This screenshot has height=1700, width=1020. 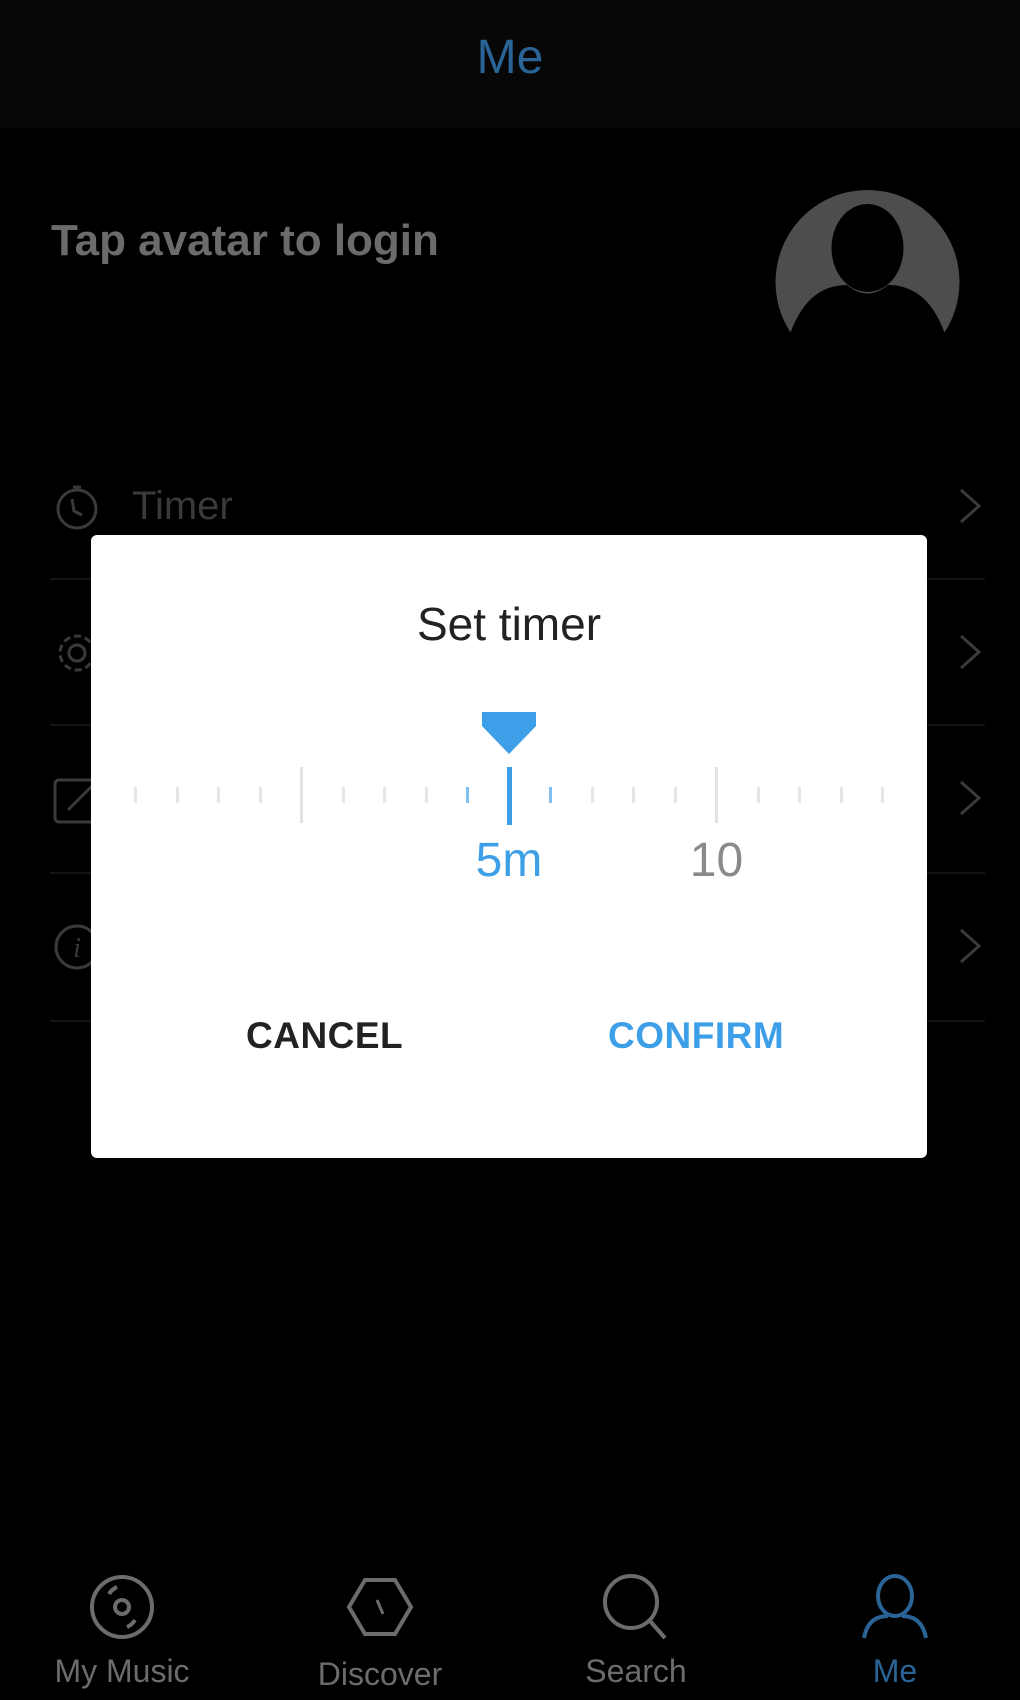 What do you see at coordinates (635, 1607) in the screenshot?
I see `search-icon` at bounding box center [635, 1607].